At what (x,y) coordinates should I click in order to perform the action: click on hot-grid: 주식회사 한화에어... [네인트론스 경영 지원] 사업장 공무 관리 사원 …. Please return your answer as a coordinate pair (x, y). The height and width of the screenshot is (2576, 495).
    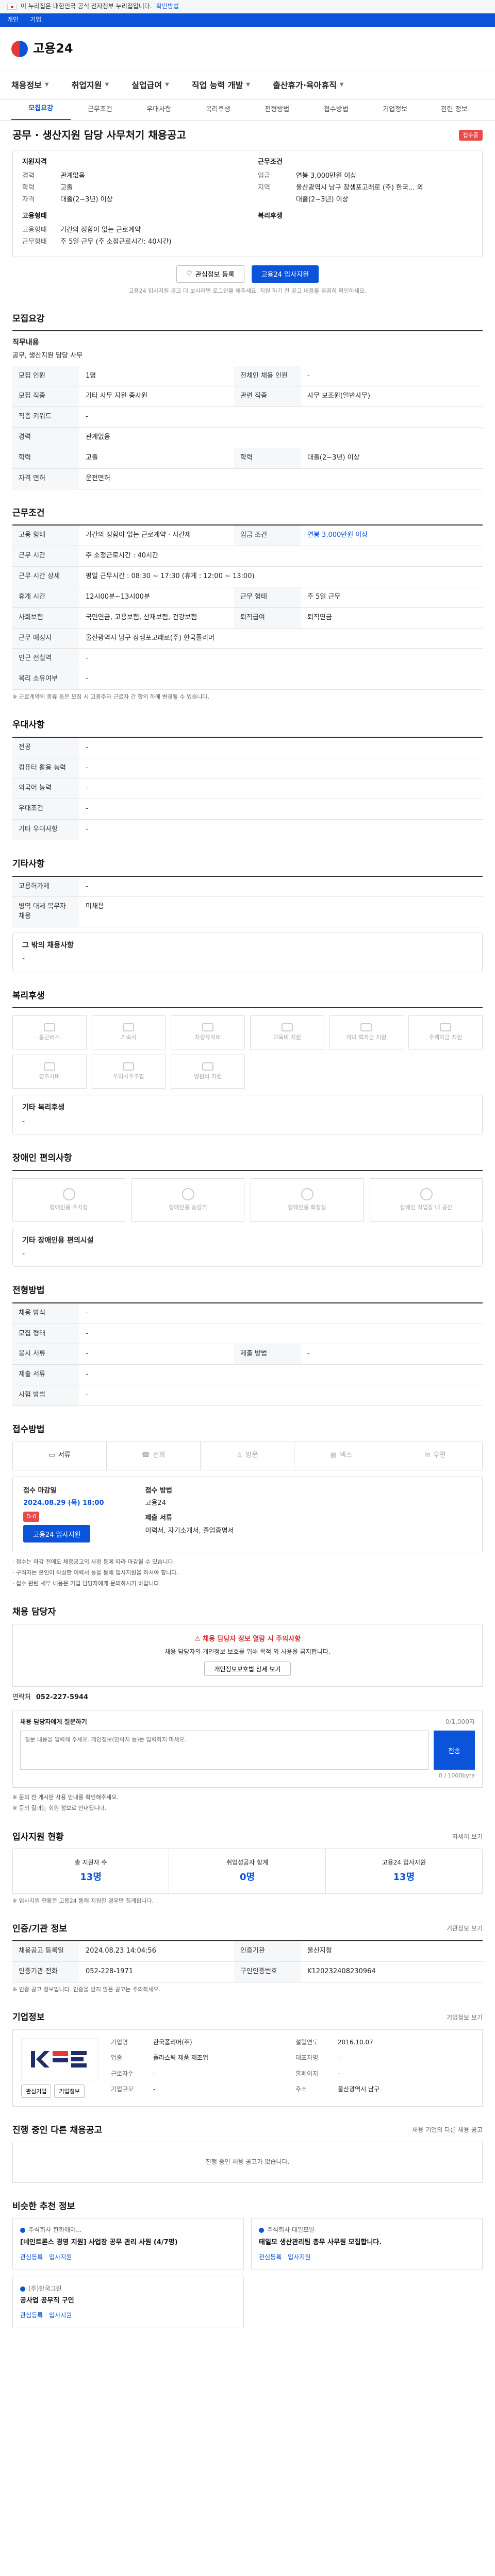
    Looking at the image, I should click on (247, 2273).